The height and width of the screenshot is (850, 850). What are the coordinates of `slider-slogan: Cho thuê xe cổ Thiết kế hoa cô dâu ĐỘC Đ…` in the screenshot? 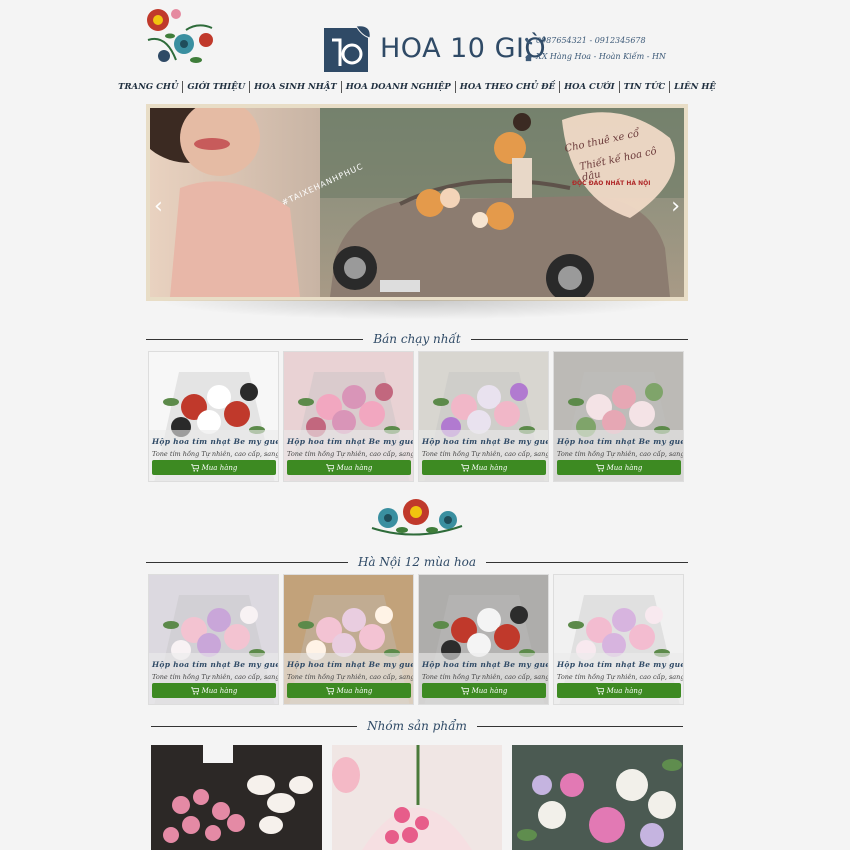 It's located at (613, 166).